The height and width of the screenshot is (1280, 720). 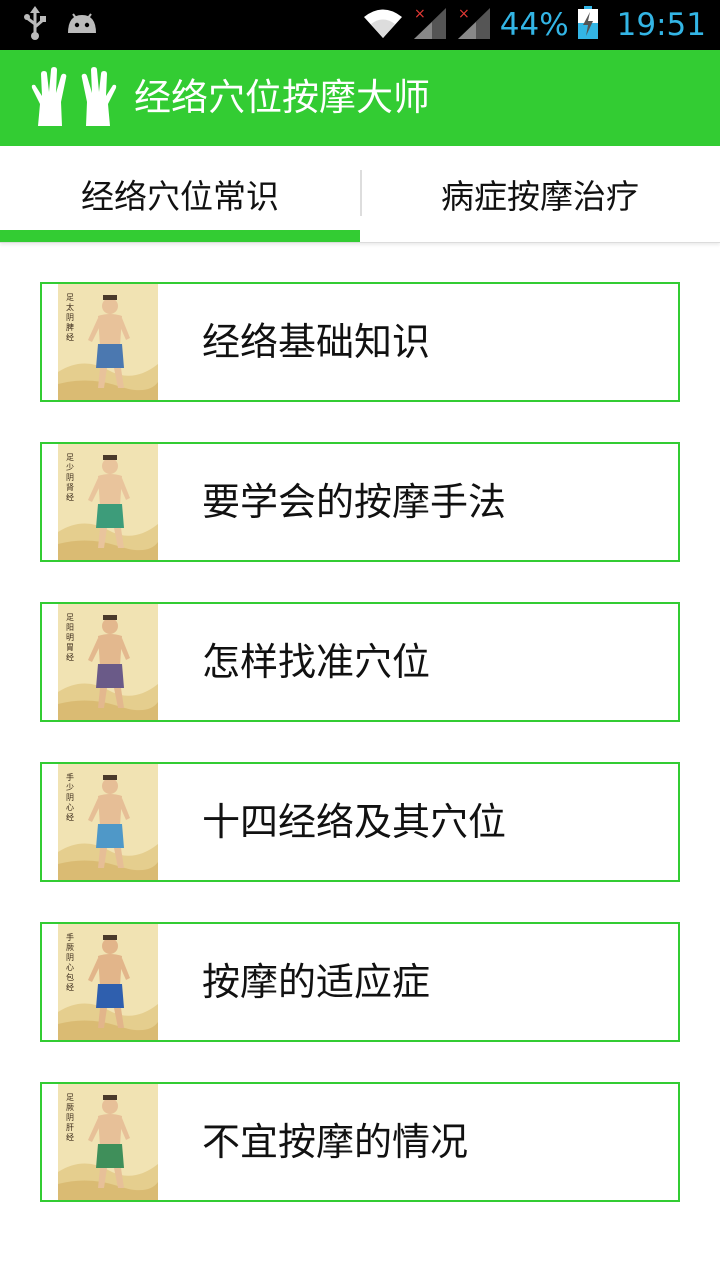 What do you see at coordinates (70, 307) in the screenshot?
I see `svg-text: 太` at bounding box center [70, 307].